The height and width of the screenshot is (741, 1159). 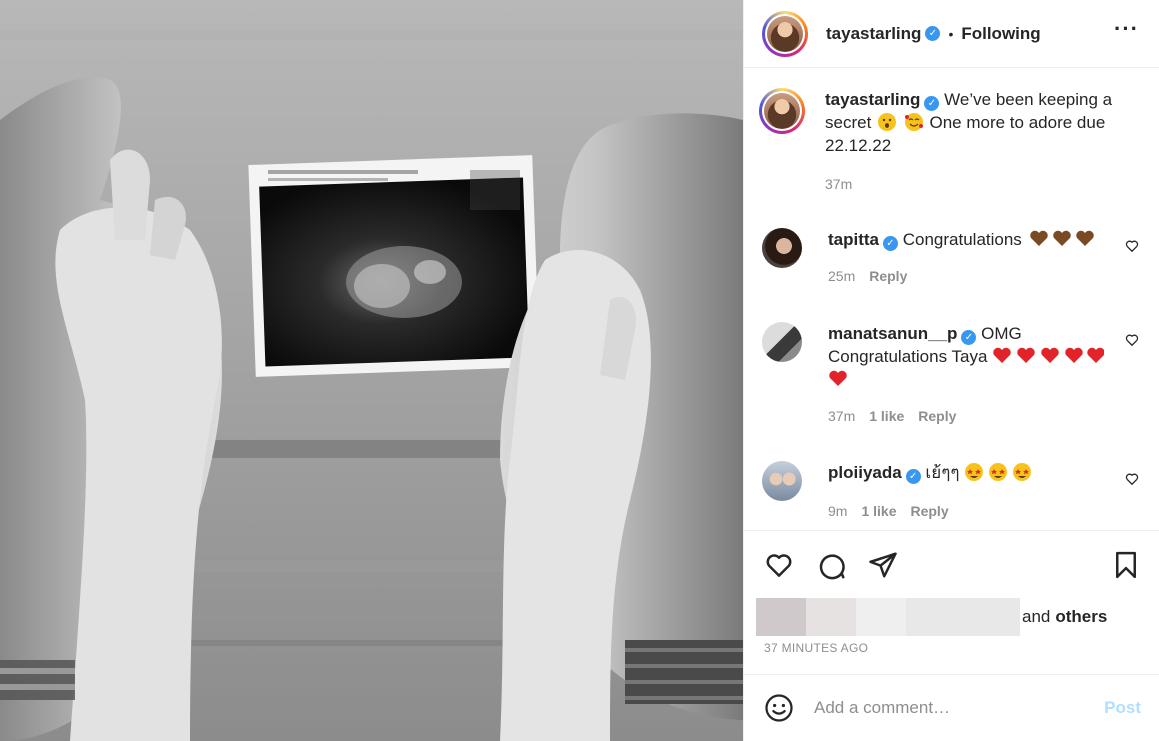 What do you see at coordinates (951, 258) in the screenshot?
I see `comment-item: tapitta ✓ Congratulations 25m Reply` at bounding box center [951, 258].